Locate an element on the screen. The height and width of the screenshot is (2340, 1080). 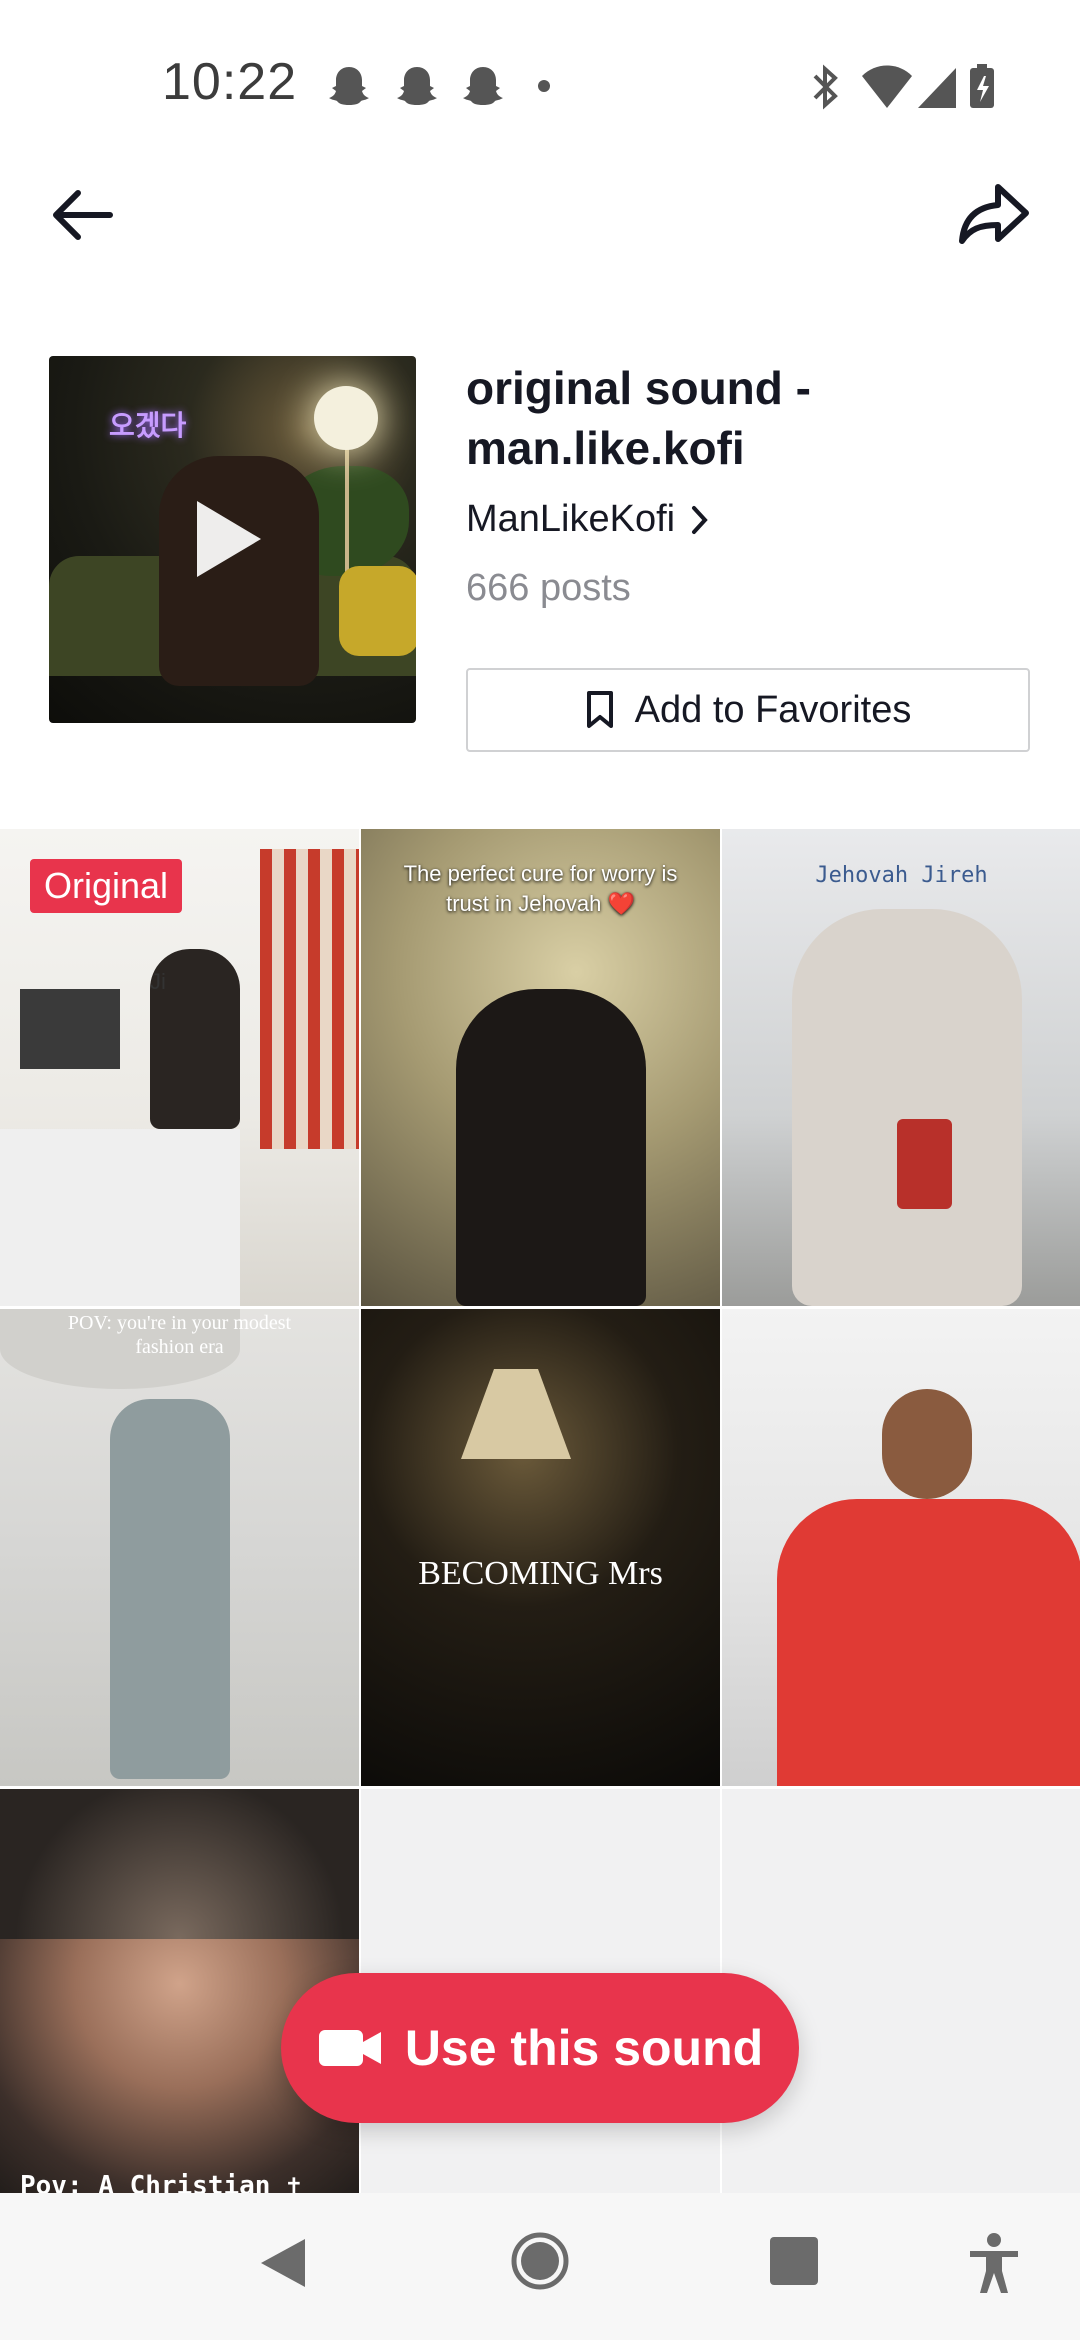
share-icon is located at coordinates (994, 215).